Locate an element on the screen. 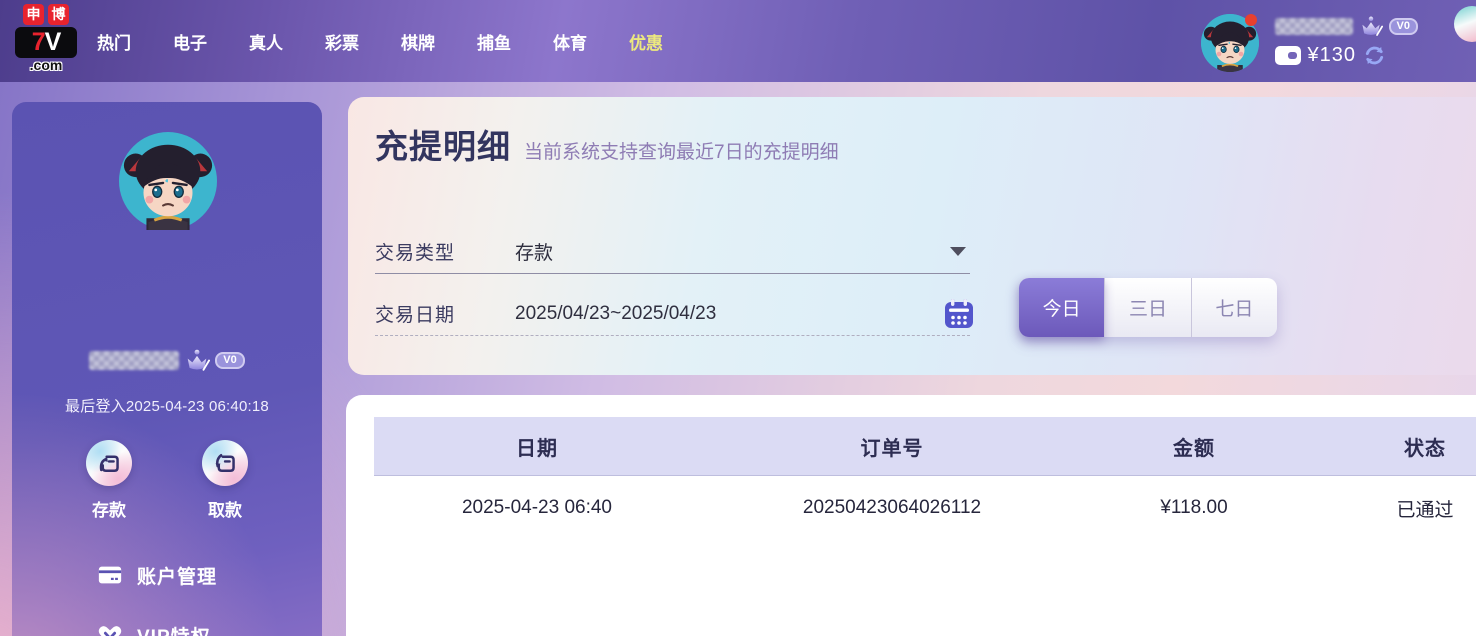 The height and width of the screenshot is (636, 1476). sidebar-menu: 账户管理 VIP特权 红利红包 is located at coordinates (167, 594).